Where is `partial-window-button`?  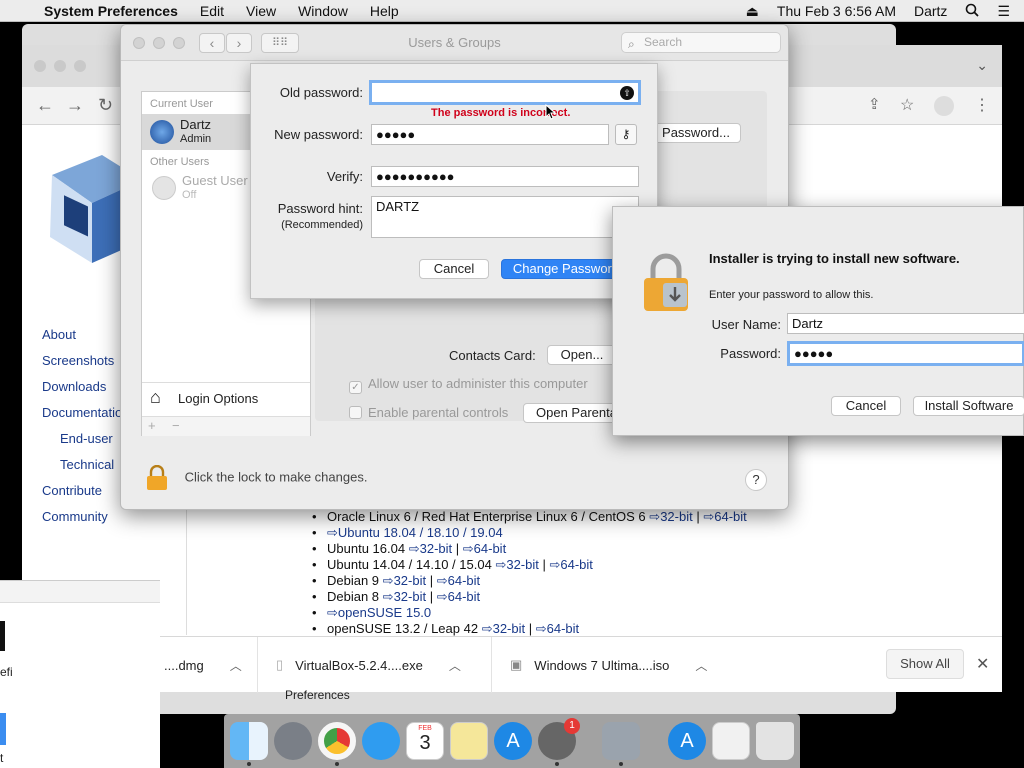
partial-window-button is located at coordinates (3, 729).